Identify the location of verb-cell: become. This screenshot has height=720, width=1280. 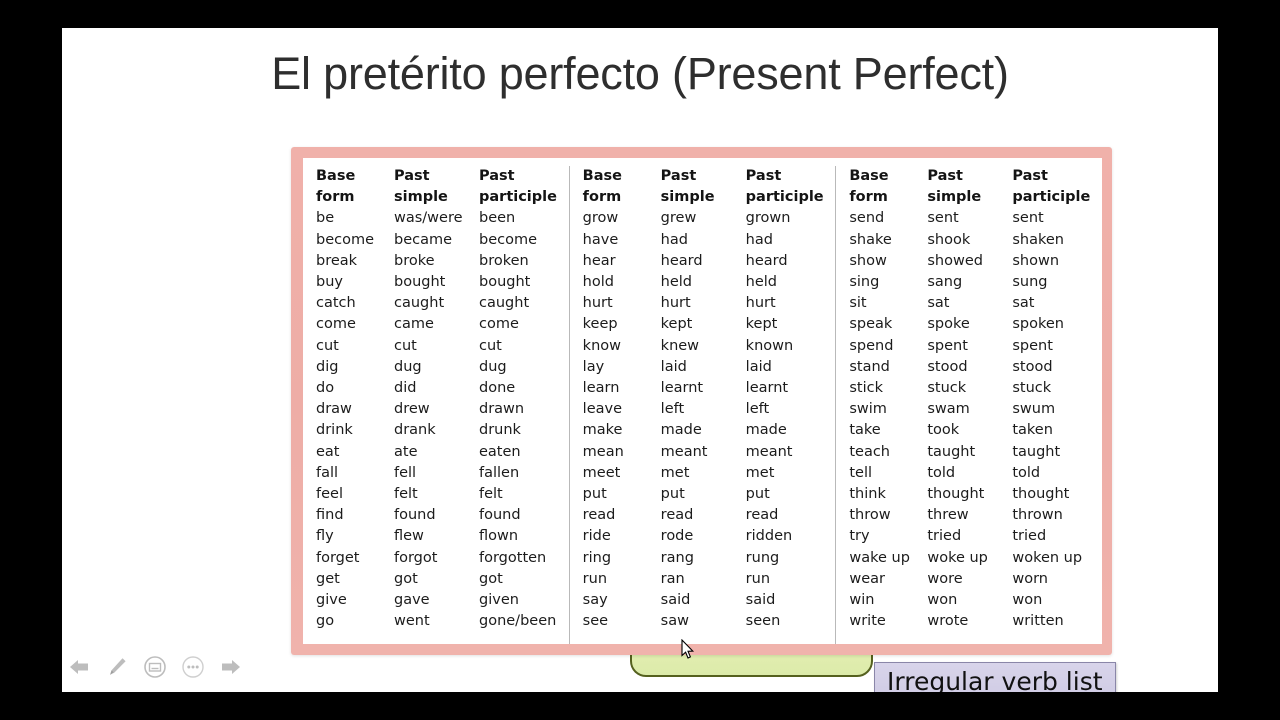
(345, 239).